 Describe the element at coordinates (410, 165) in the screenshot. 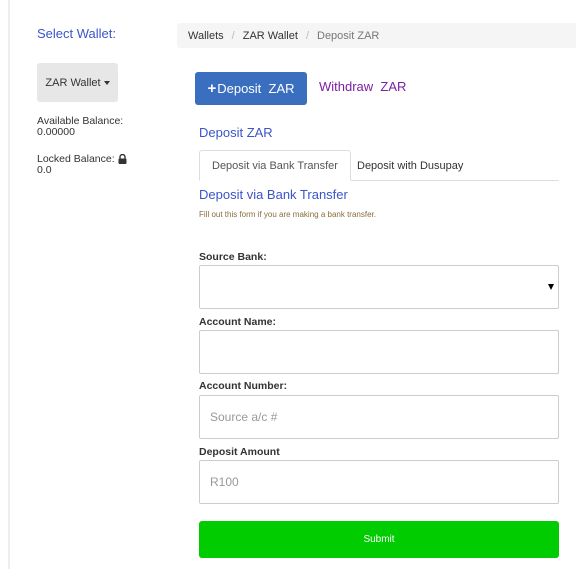

I see `tab-dusupay: Deposit with Dusupay` at that location.